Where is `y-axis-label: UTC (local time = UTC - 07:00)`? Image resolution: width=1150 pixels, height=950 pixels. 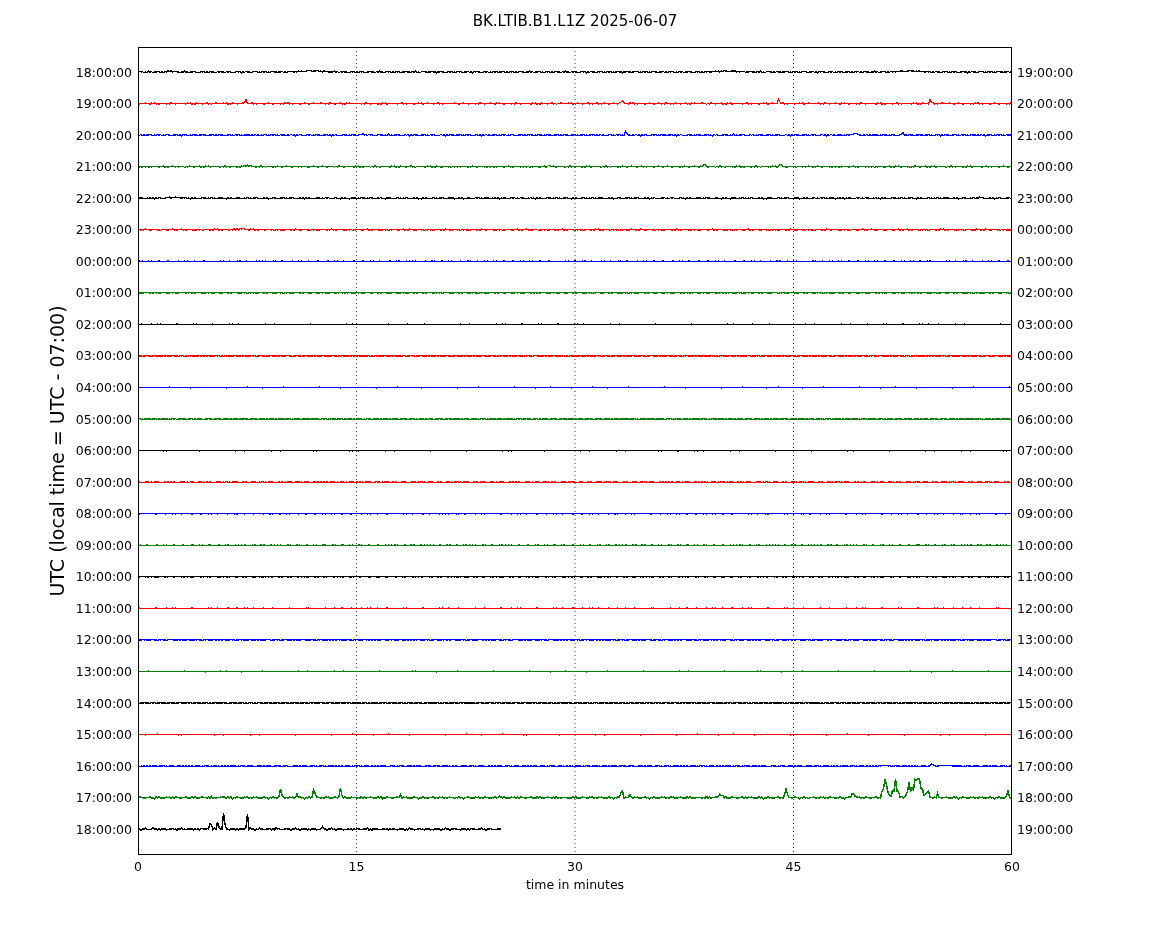
y-axis-label: UTC (local time = UTC - 07:00) is located at coordinates (57, 451).